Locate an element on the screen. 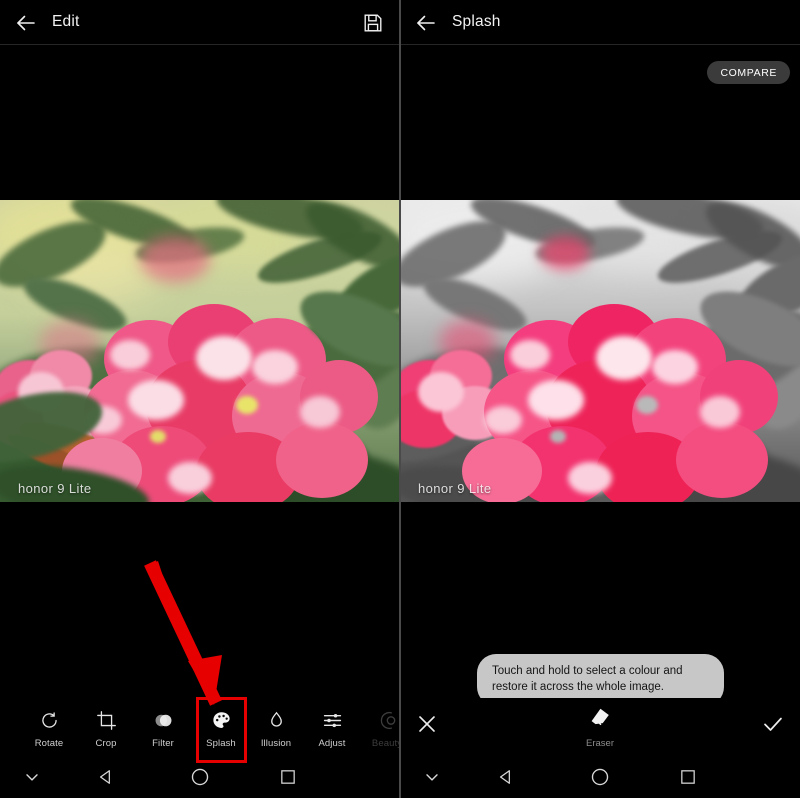  eraser-icon is located at coordinates (600, 717).